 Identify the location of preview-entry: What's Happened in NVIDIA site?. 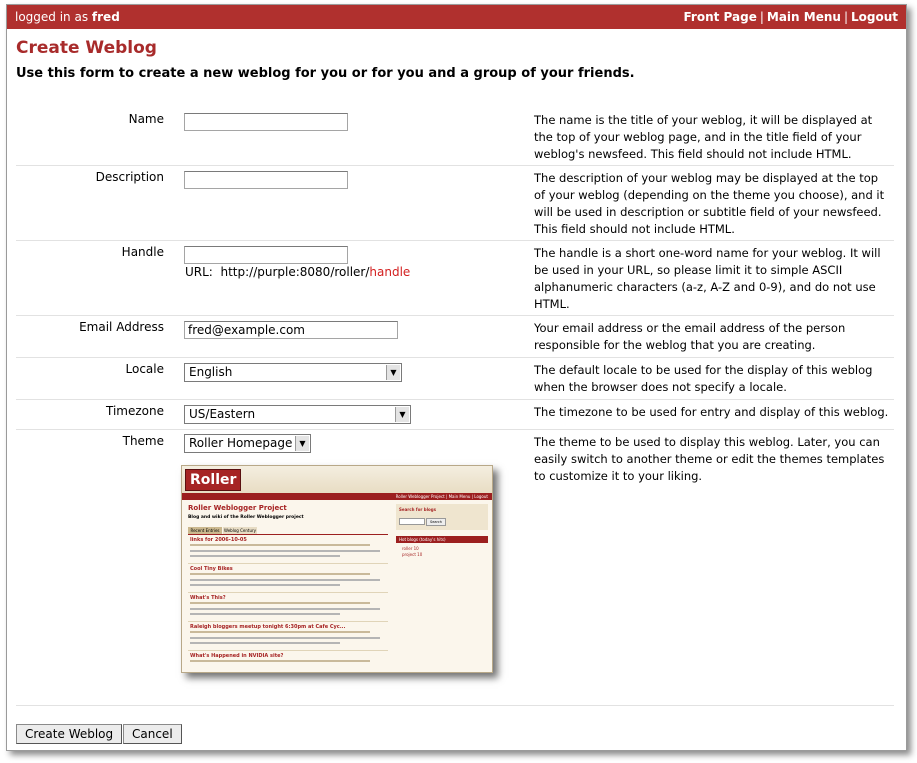
(288, 661).